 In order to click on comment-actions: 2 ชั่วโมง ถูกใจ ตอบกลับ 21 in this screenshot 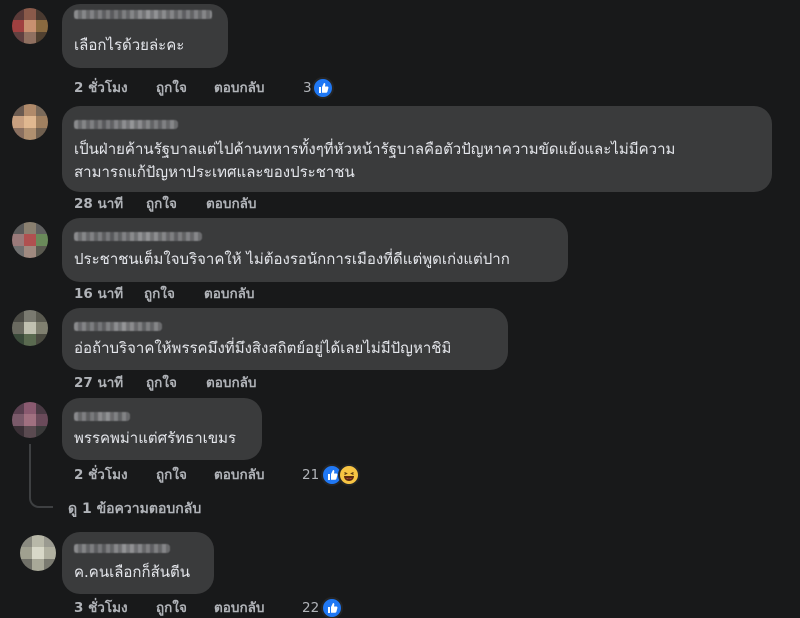, I will do `click(224, 475)`.